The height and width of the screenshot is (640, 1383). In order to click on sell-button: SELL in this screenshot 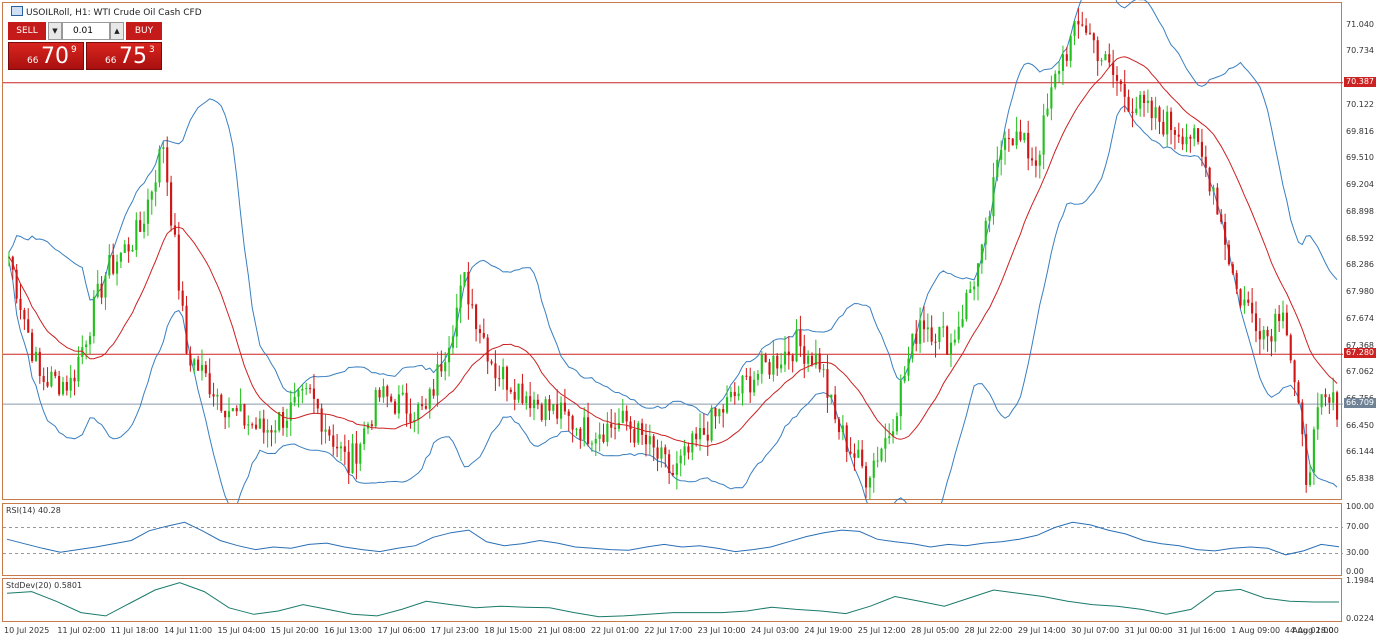, I will do `click(27, 31)`.